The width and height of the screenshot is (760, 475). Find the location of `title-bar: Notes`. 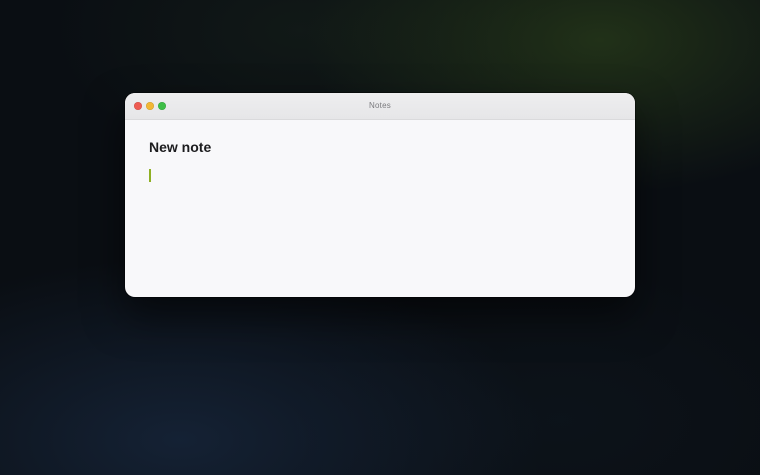

title-bar: Notes is located at coordinates (380, 106).